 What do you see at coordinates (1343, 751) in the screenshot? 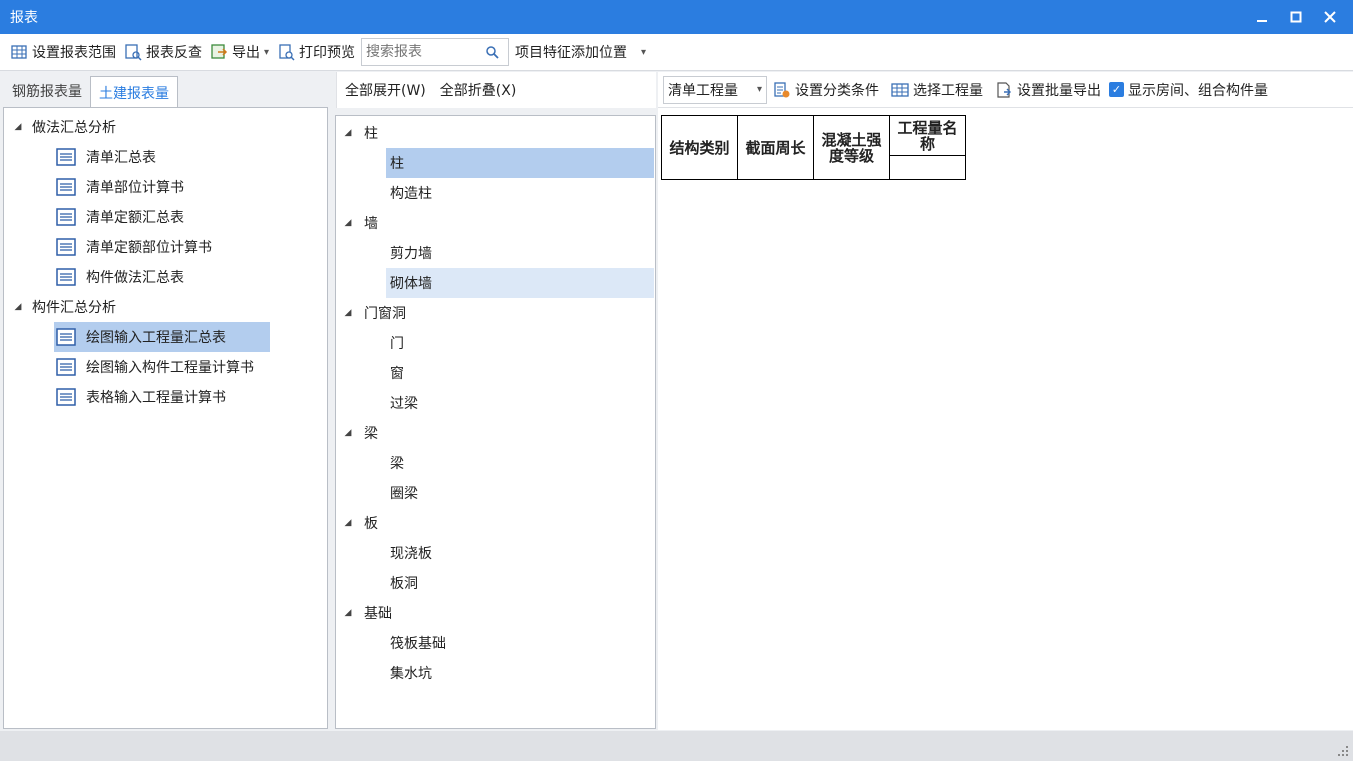
I see `resize-grip-icon` at bounding box center [1343, 751].